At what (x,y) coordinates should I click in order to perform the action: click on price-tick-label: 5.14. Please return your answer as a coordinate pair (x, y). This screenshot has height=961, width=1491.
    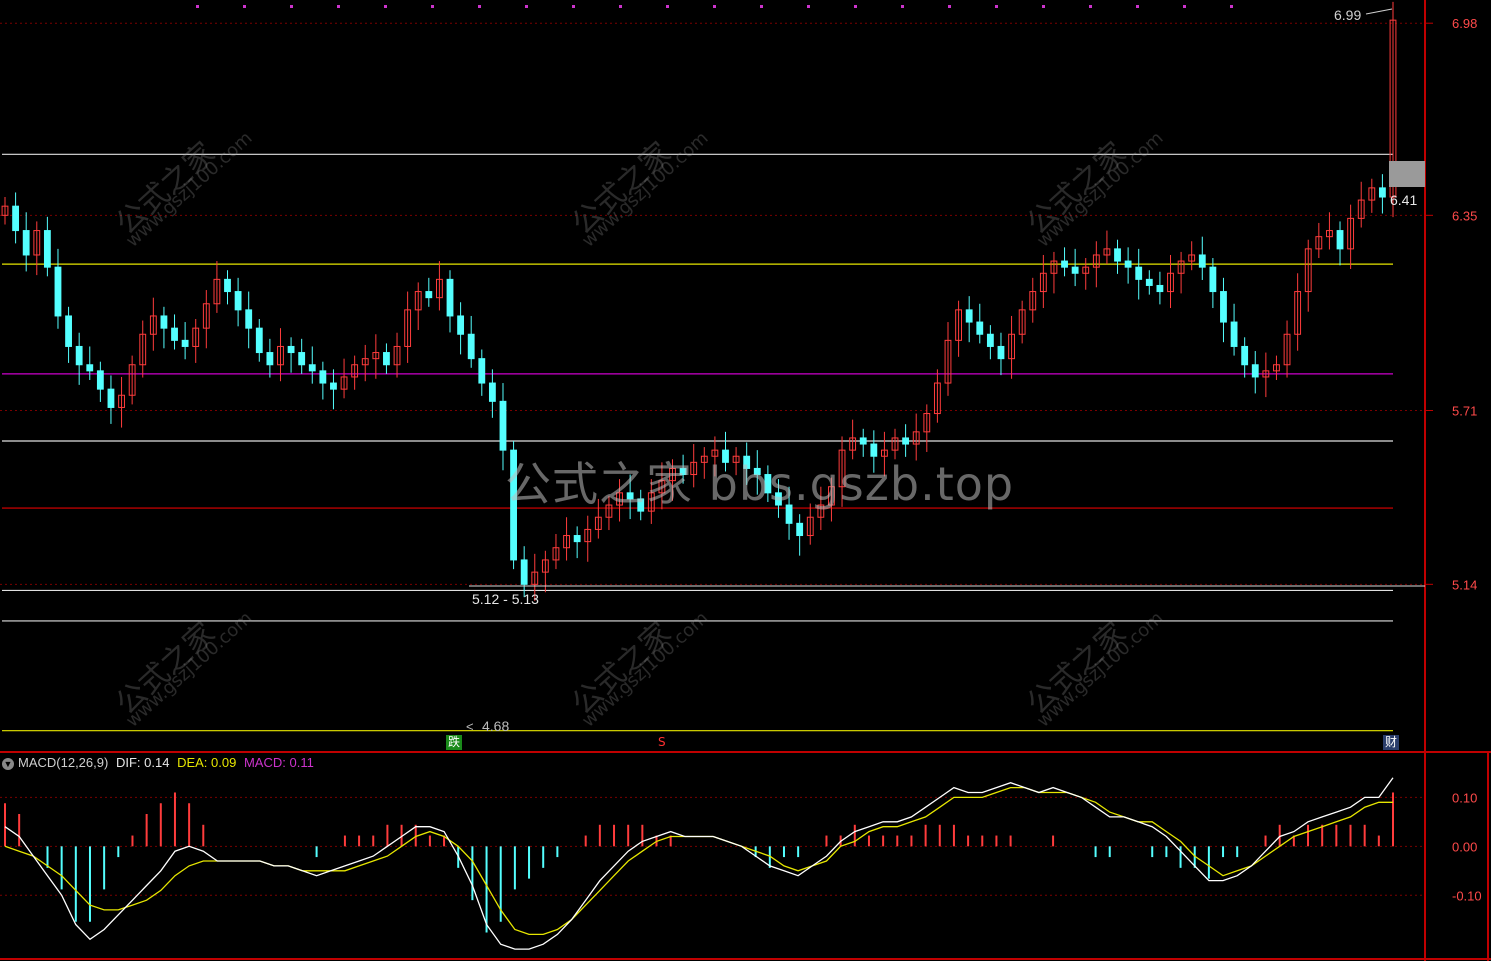
    Looking at the image, I should click on (1464, 584).